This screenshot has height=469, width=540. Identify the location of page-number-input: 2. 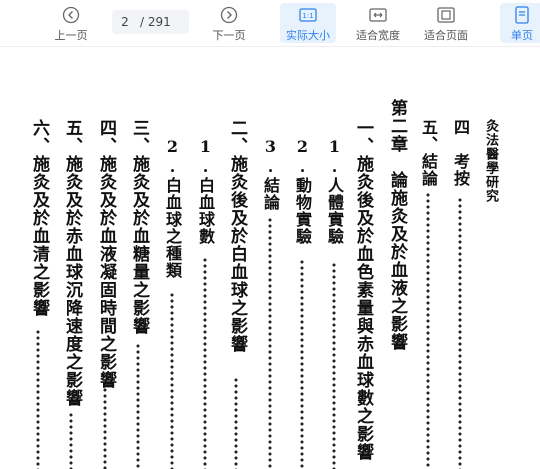
(125, 22).